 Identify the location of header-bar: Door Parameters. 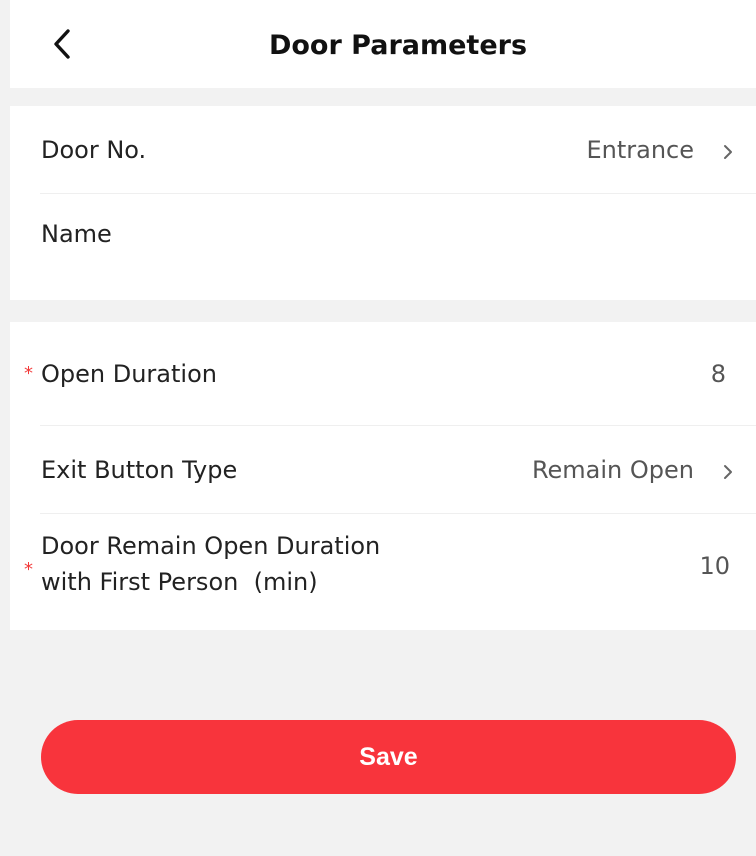
(383, 44).